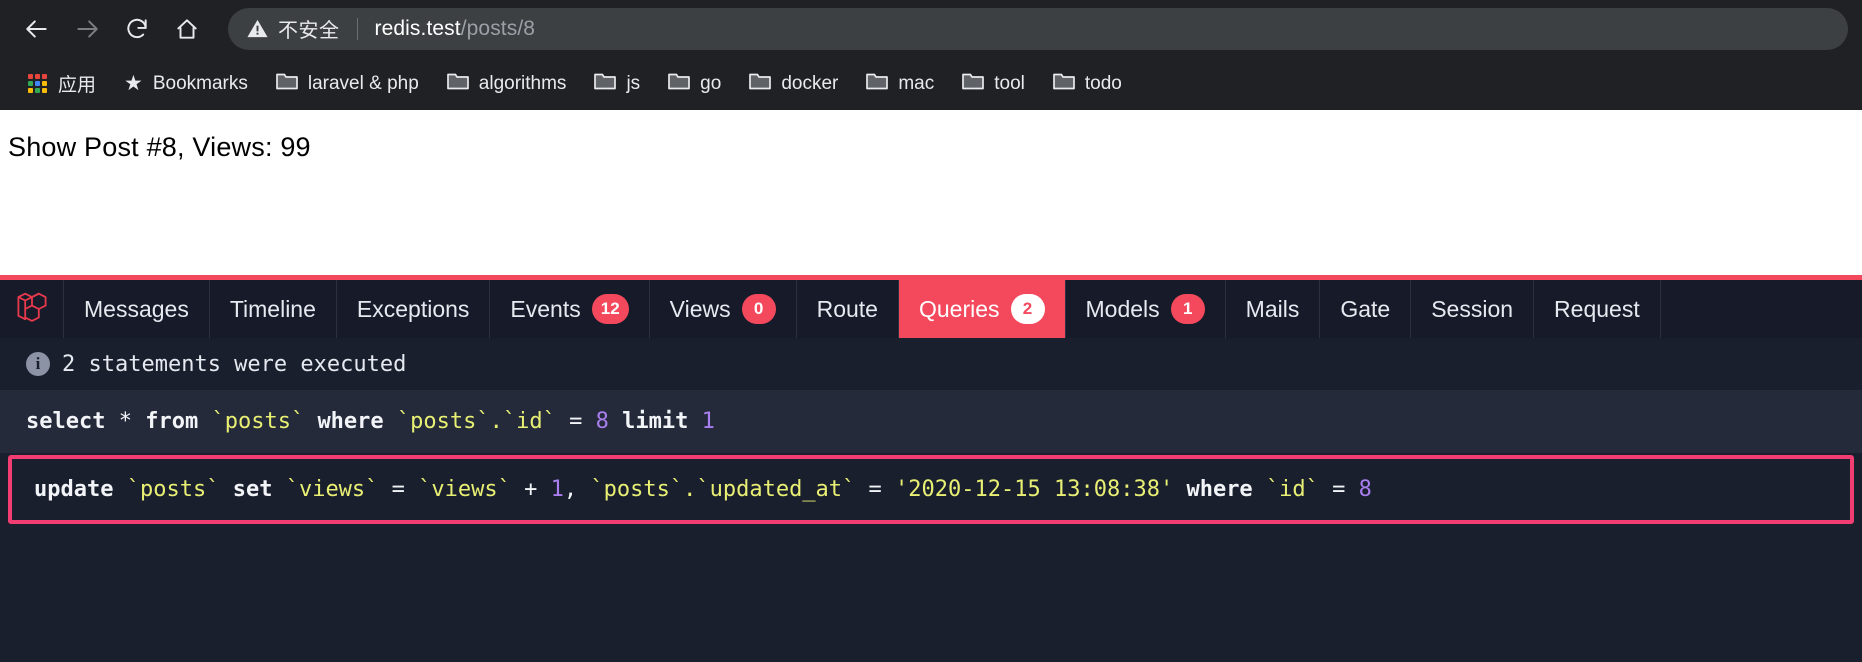  Describe the element at coordinates (87, 29) in the screenshot. I see `forward-arrow-icon` at that location.